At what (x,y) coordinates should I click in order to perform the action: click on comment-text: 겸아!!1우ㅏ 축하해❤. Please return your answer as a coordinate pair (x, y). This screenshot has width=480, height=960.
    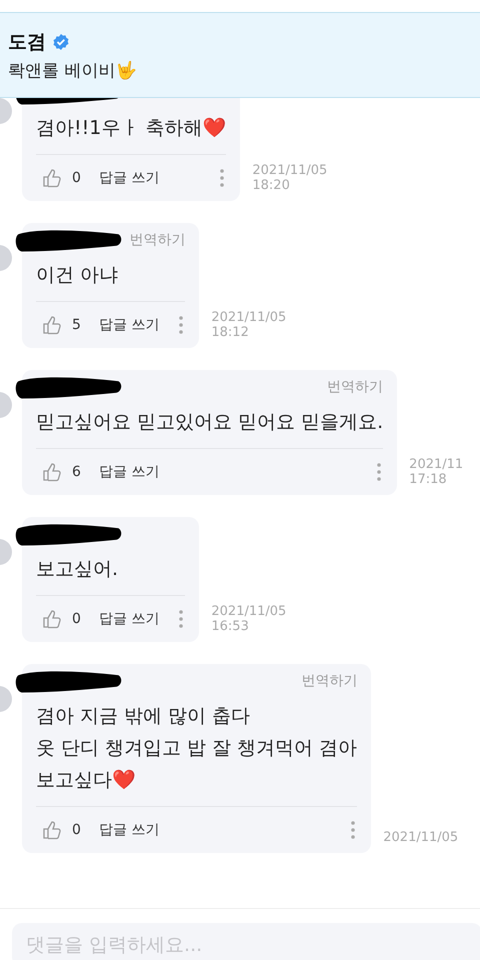
    Looking at the image, I should click on (131, 130).